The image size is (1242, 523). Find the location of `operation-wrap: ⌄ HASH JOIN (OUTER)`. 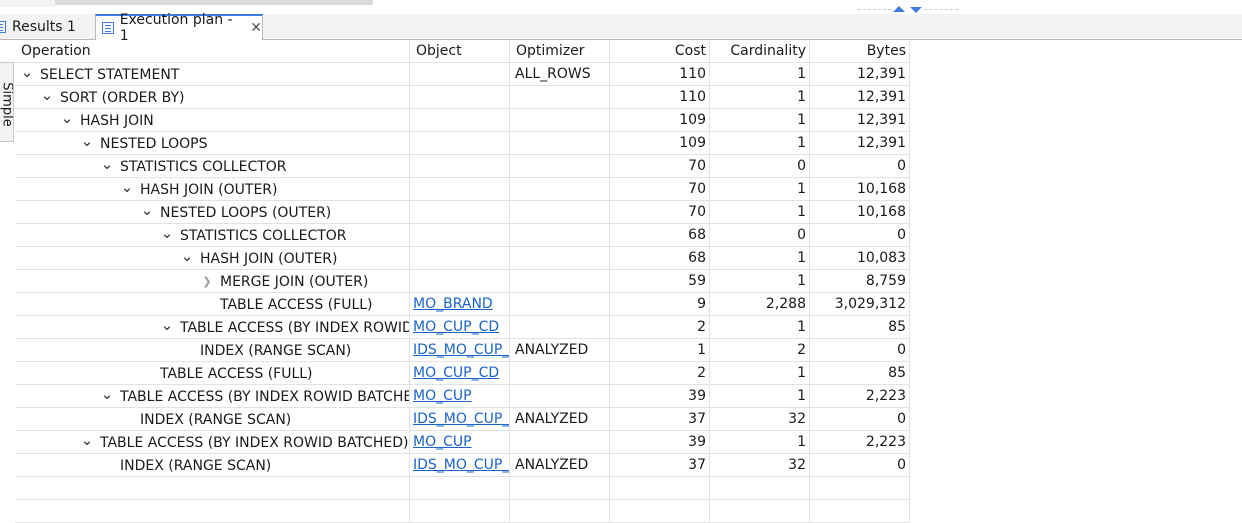

operation-wrap: ⌄ HASH JOIN (OUTER) is located at coordinates (199, 189).